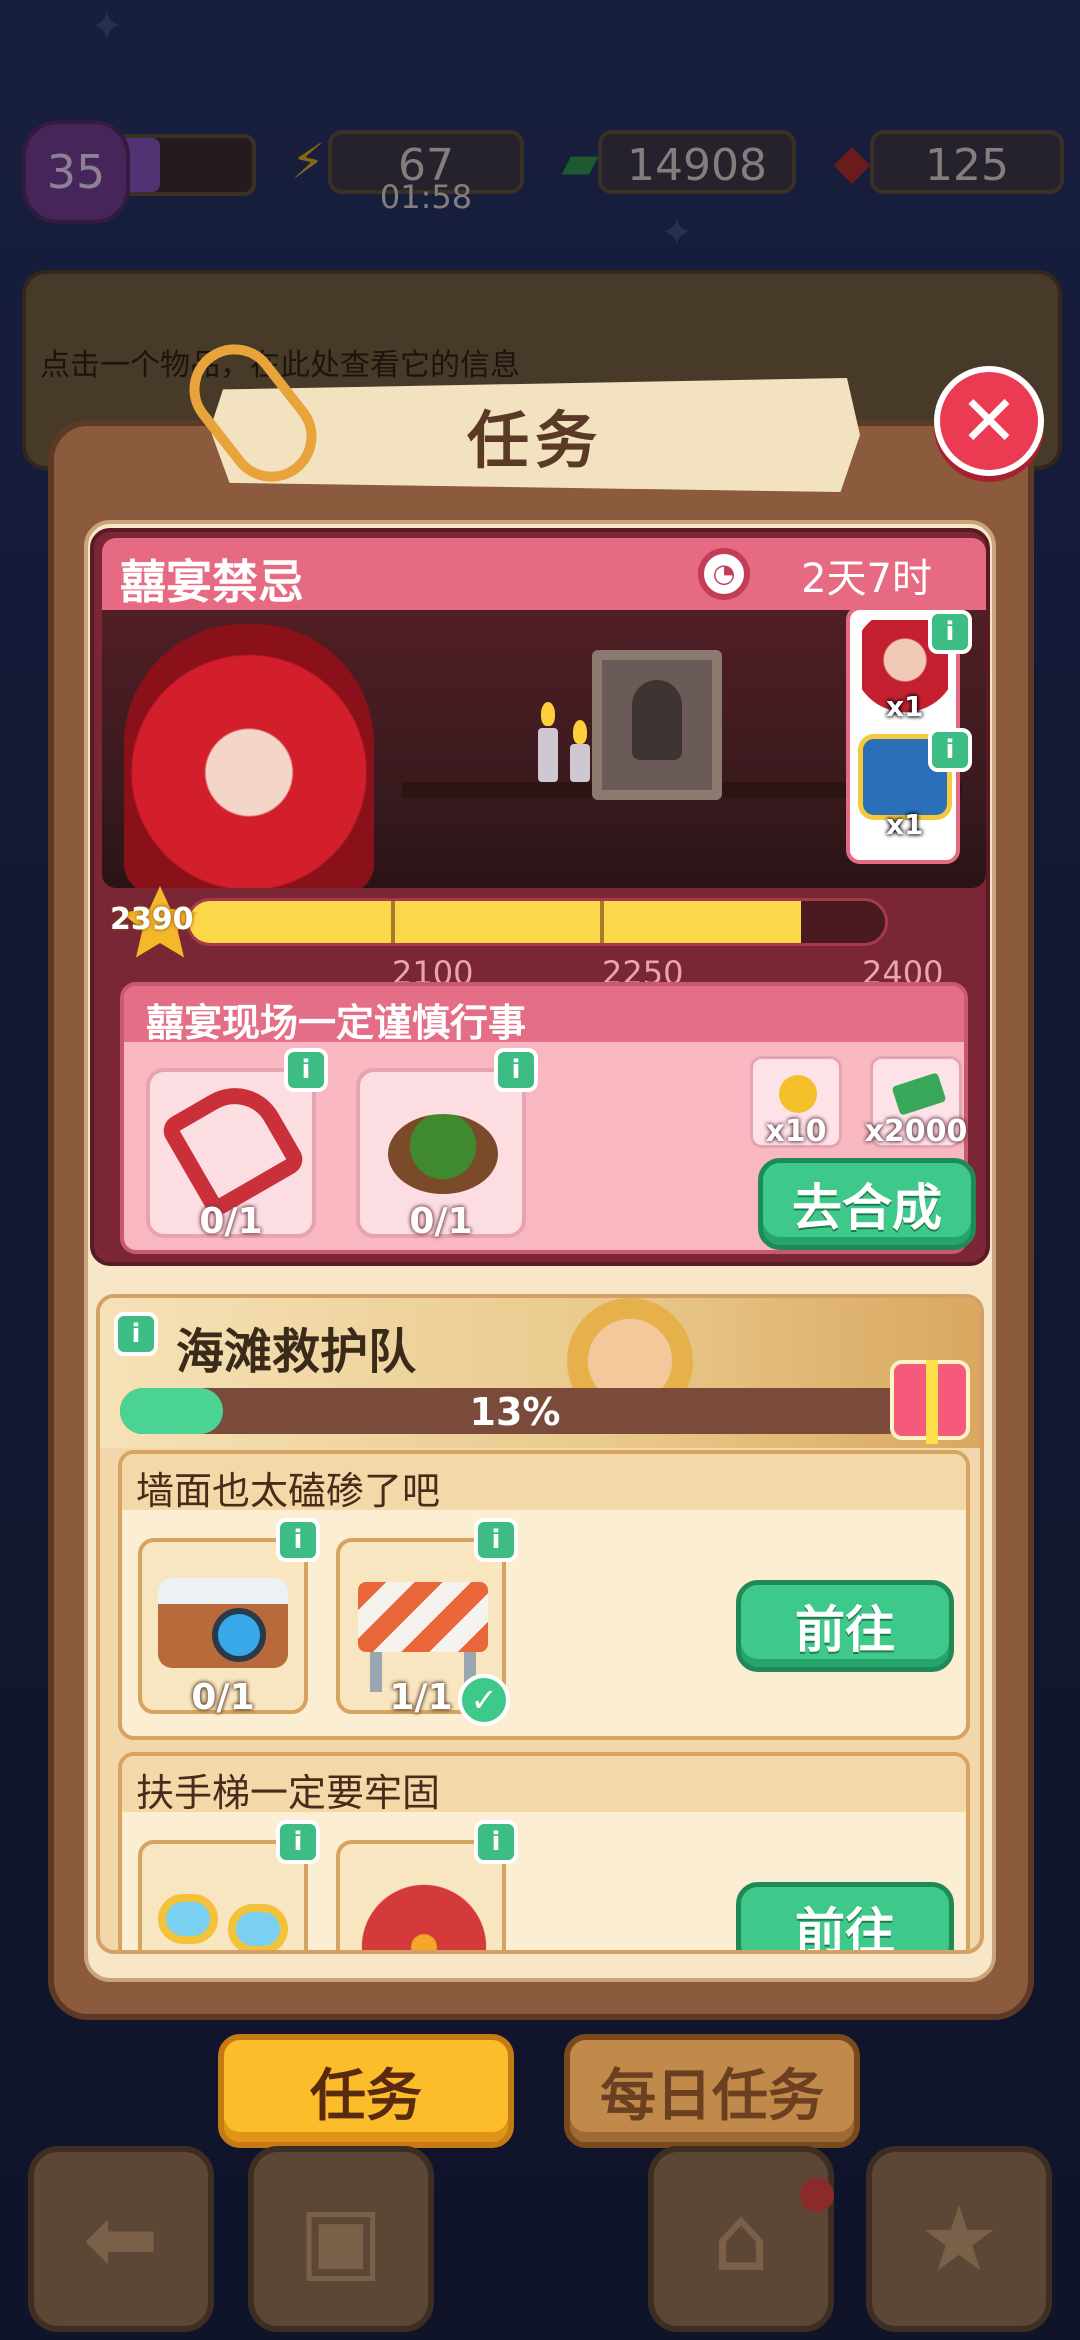 This screenshot has height=2340, width=1080. I want to click on road-barrier-icon, so click(423, 1617).